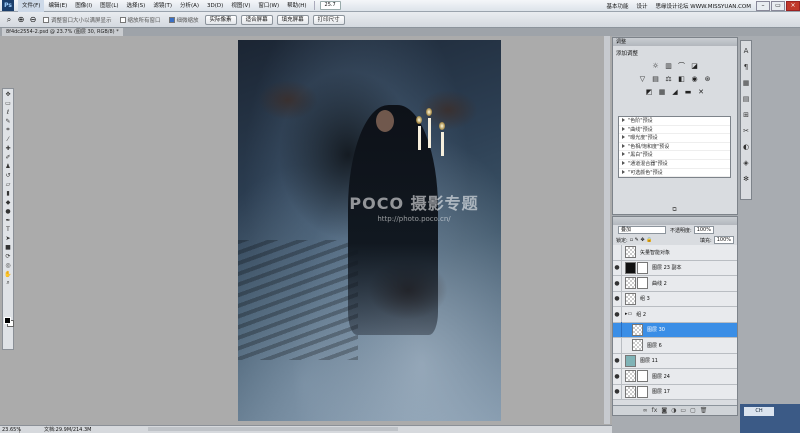 The width and height of the screenshot is (800, 433). What do you see at coordinates (673, 410) in the screenshot?
I see `adjustment-layer-icon: ◑` at bounding box center [673, 410].